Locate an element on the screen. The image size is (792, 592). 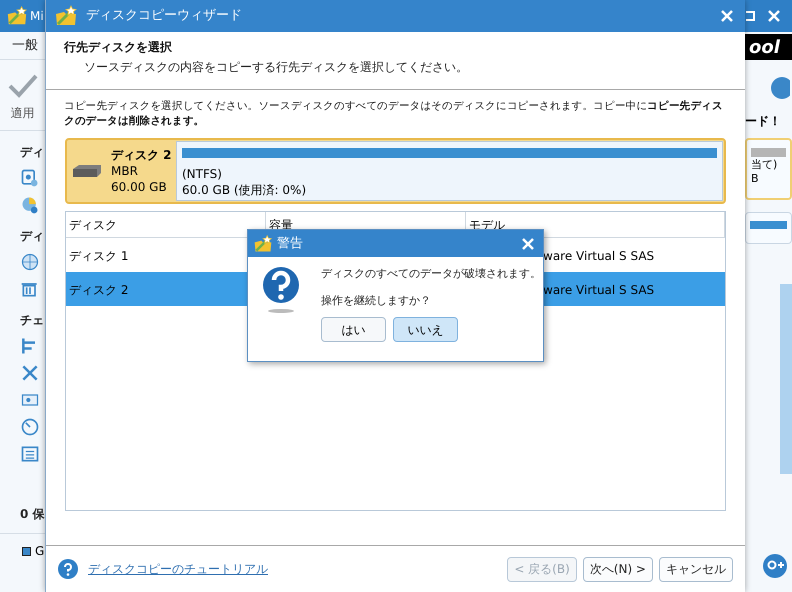
disk-card-text: 当て) is located at coordinates (764, 165).